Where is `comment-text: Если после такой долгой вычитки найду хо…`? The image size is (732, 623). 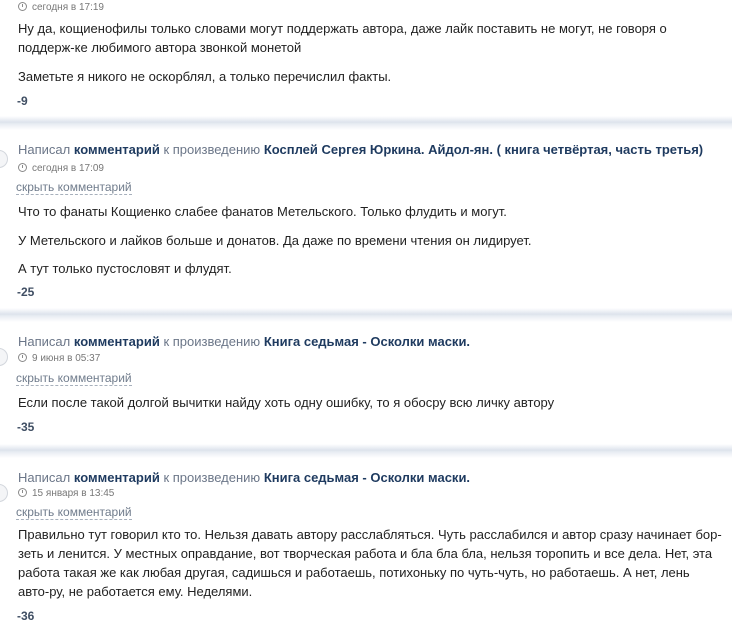
comment-text: Если после такой долгой вычитки найду хо… is located at coordinates (286, 402).